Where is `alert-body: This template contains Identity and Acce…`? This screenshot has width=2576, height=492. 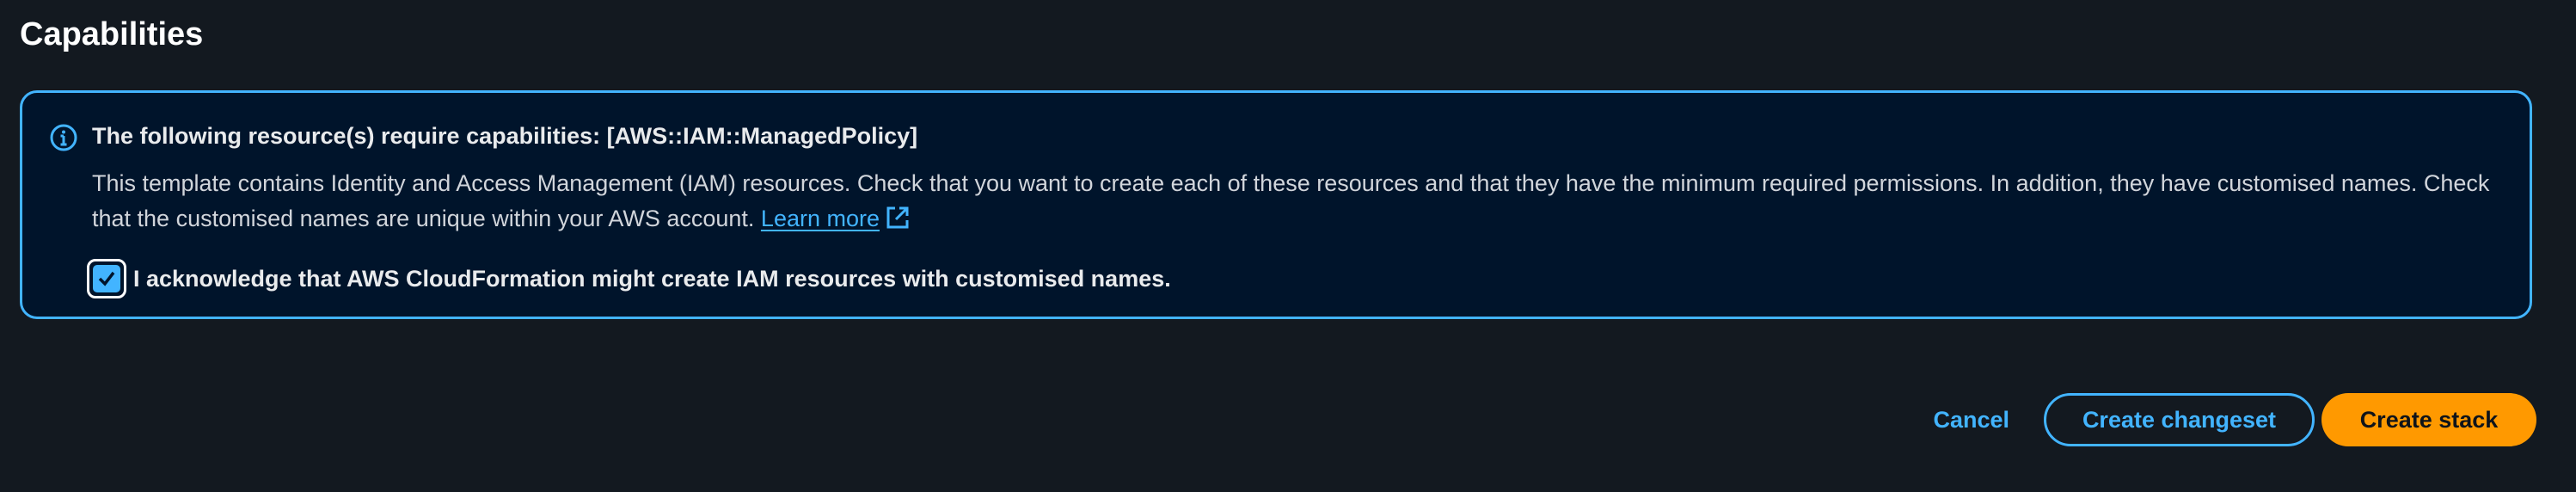
alert-body: This template contains Identity and Acce… is located at coordinates (1292, 201).